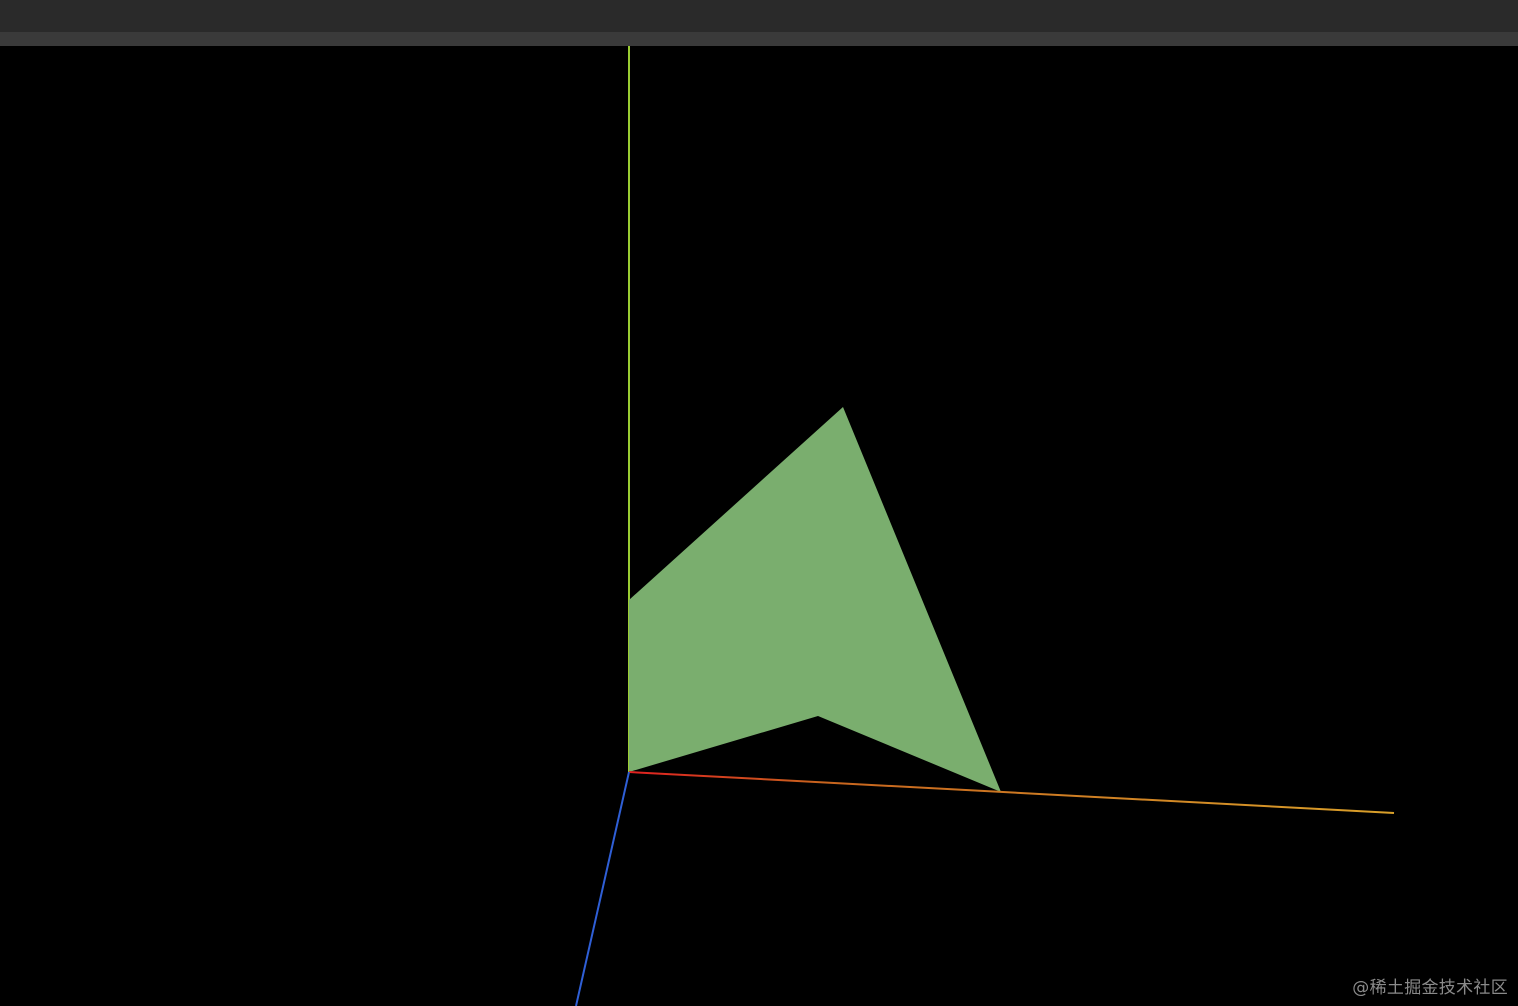  Describe the element at coordinates (602, 888) in the screenshot. I see `z-axis-line` at that location.